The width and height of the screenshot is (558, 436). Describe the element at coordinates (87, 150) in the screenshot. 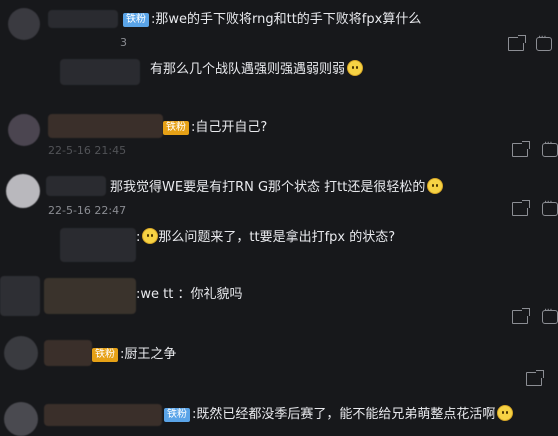

I see `timestamp: 22-5-16 21:45` at that location.